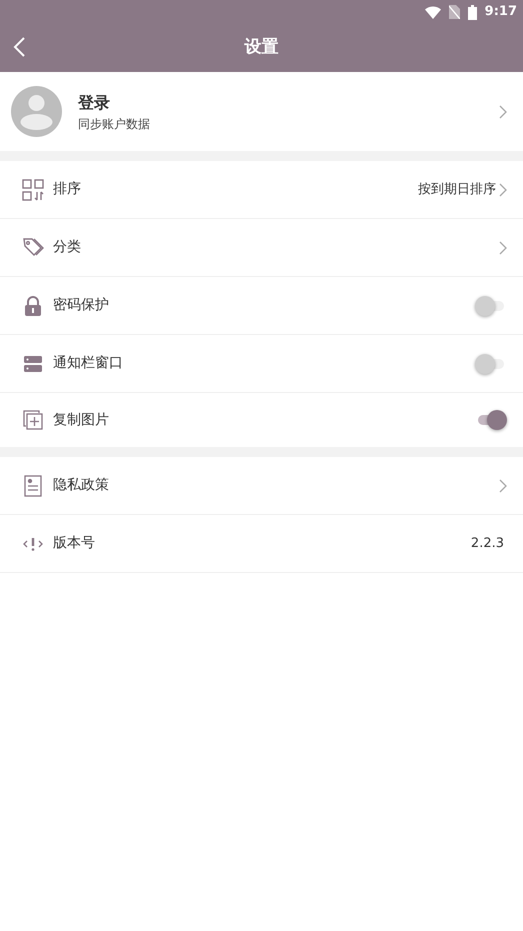  Describe the element at coordinates (261, 306) in the screenshot. I see `settings-row: 密码保护` at that location.